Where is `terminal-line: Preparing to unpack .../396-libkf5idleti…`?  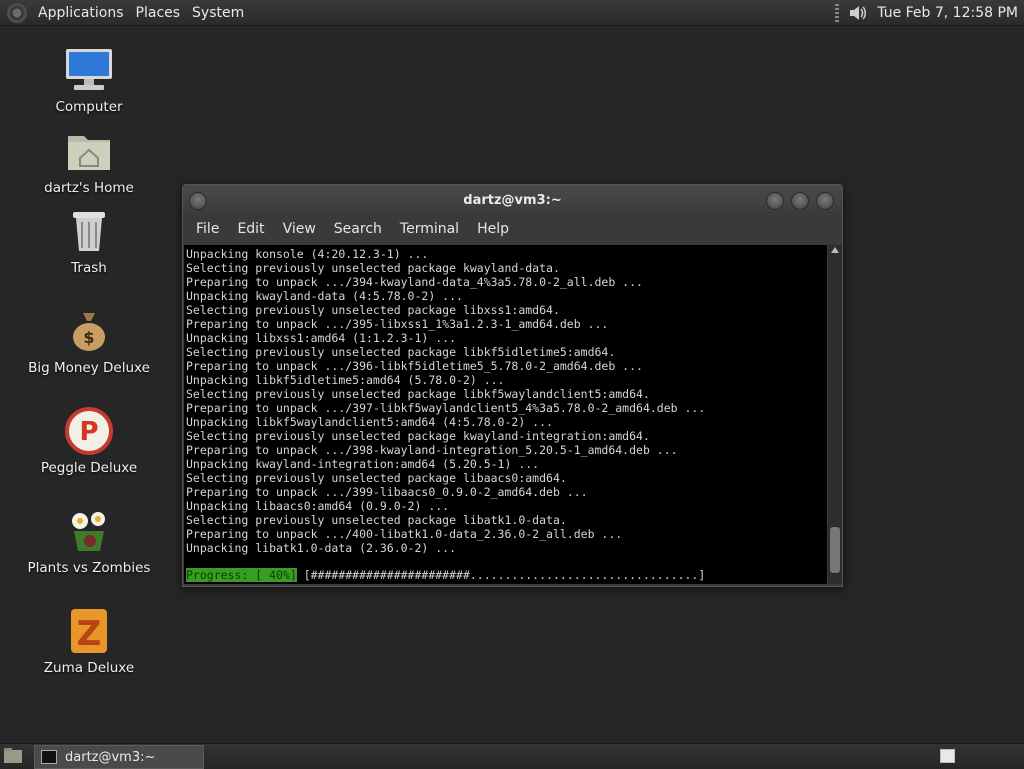
terminal-line: Preparing to unpack .../396-libkf5idleti… is located at coordinates (414, 366).